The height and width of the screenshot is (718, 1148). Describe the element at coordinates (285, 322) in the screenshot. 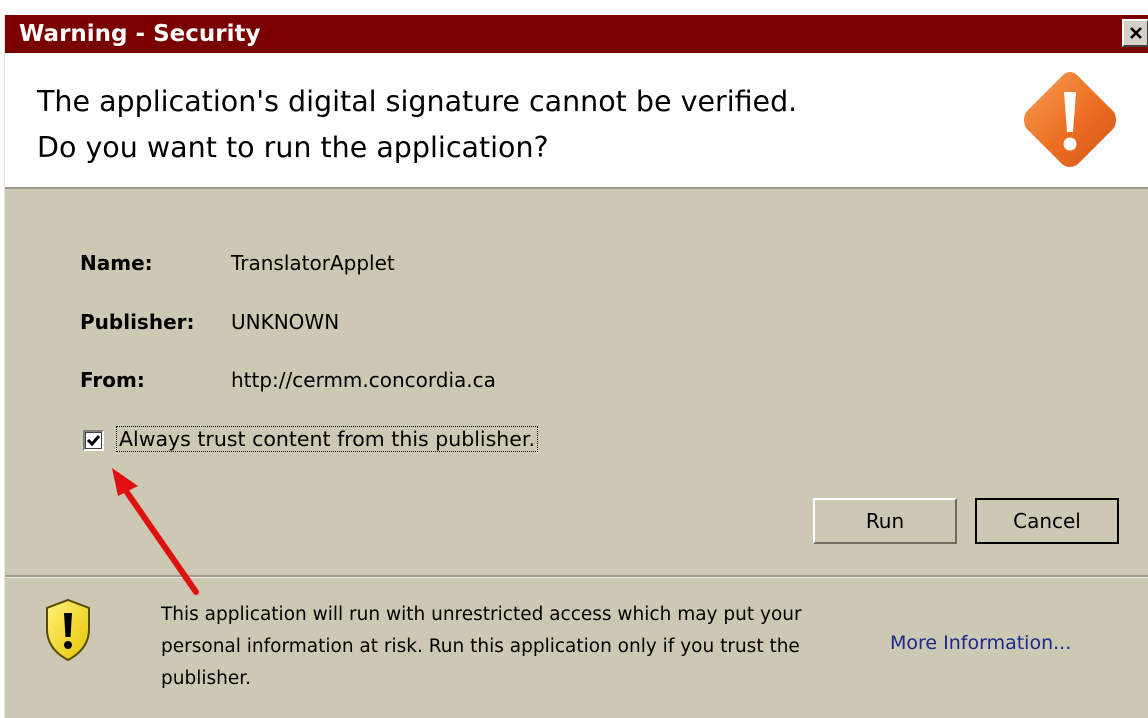

I see `publisher-value: UNKNOWN` at that location.